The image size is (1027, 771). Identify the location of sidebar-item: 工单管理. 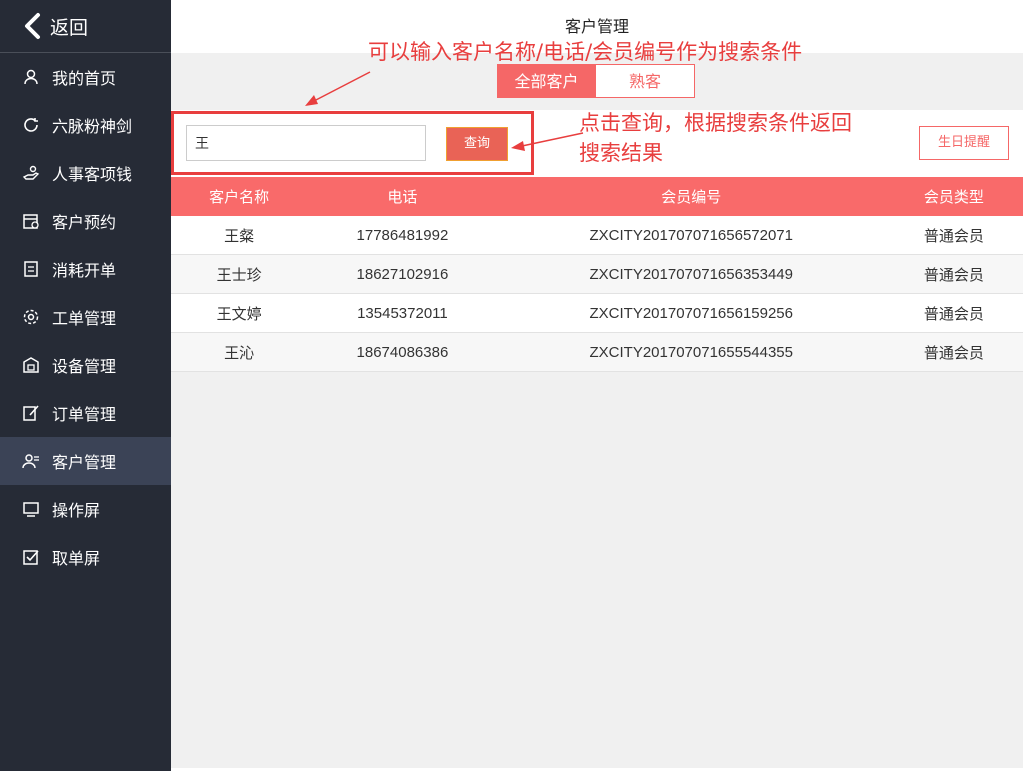
(85, 317).